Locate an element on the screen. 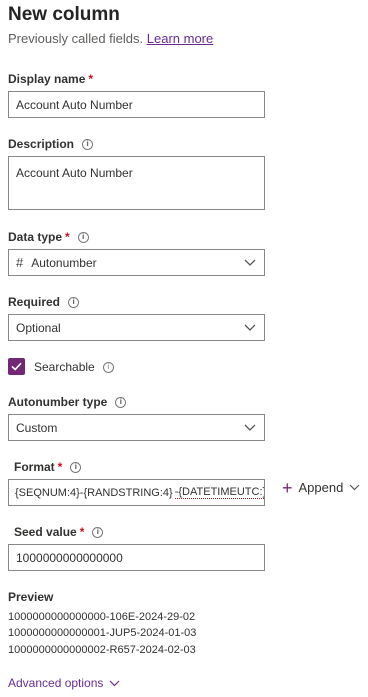 This screenshot has height=697, width=368. data-type-label: Data type * i is located at coordinates (48, 237).